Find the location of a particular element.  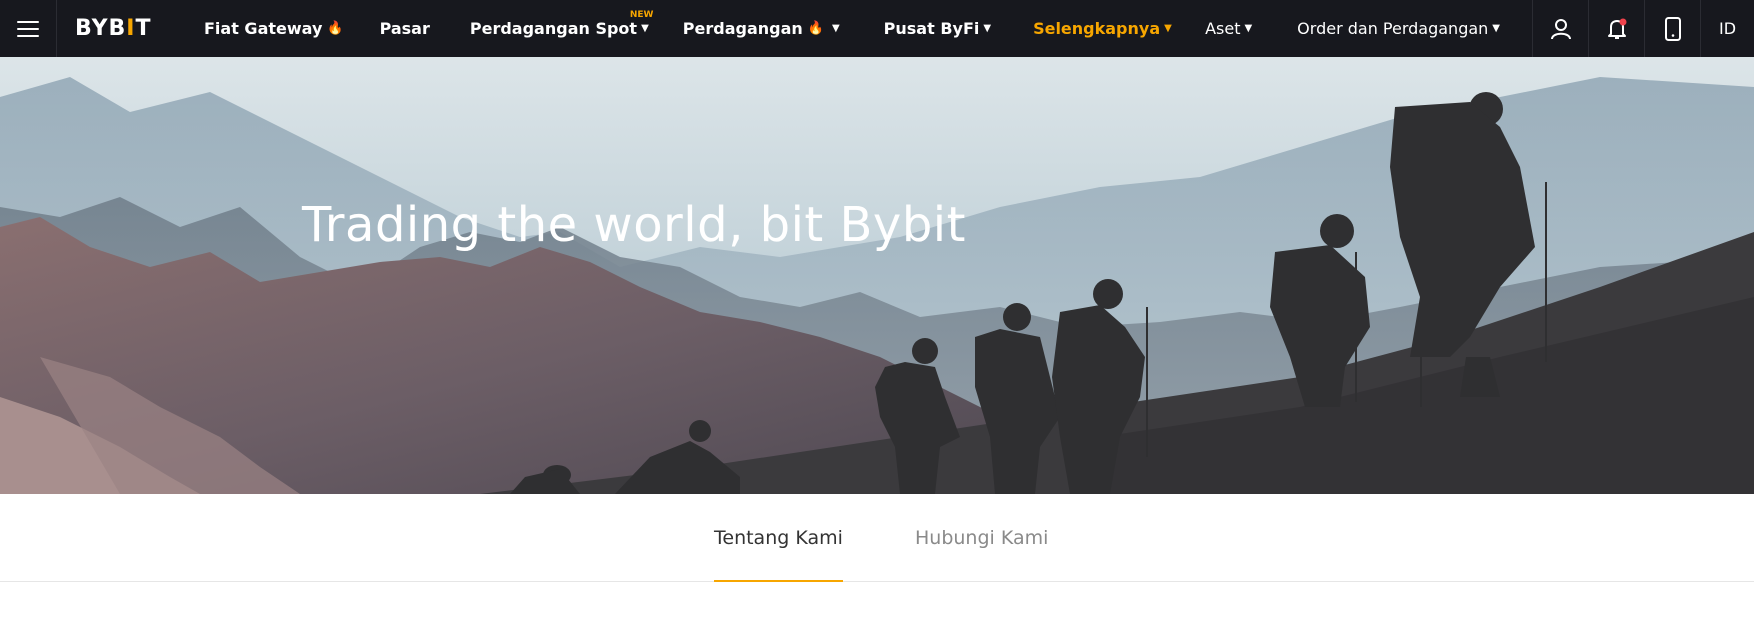

notification-bell-icon is located at coordinates (1616, 28).